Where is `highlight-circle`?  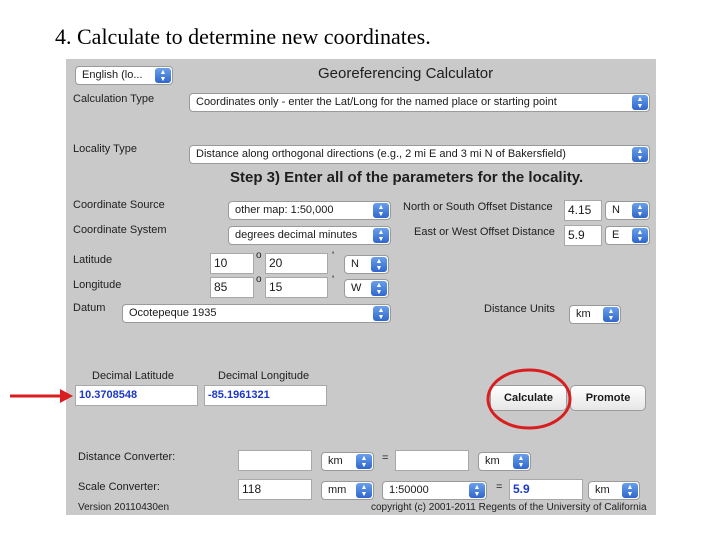
highlight-circle is located at coordinates (529, 399).